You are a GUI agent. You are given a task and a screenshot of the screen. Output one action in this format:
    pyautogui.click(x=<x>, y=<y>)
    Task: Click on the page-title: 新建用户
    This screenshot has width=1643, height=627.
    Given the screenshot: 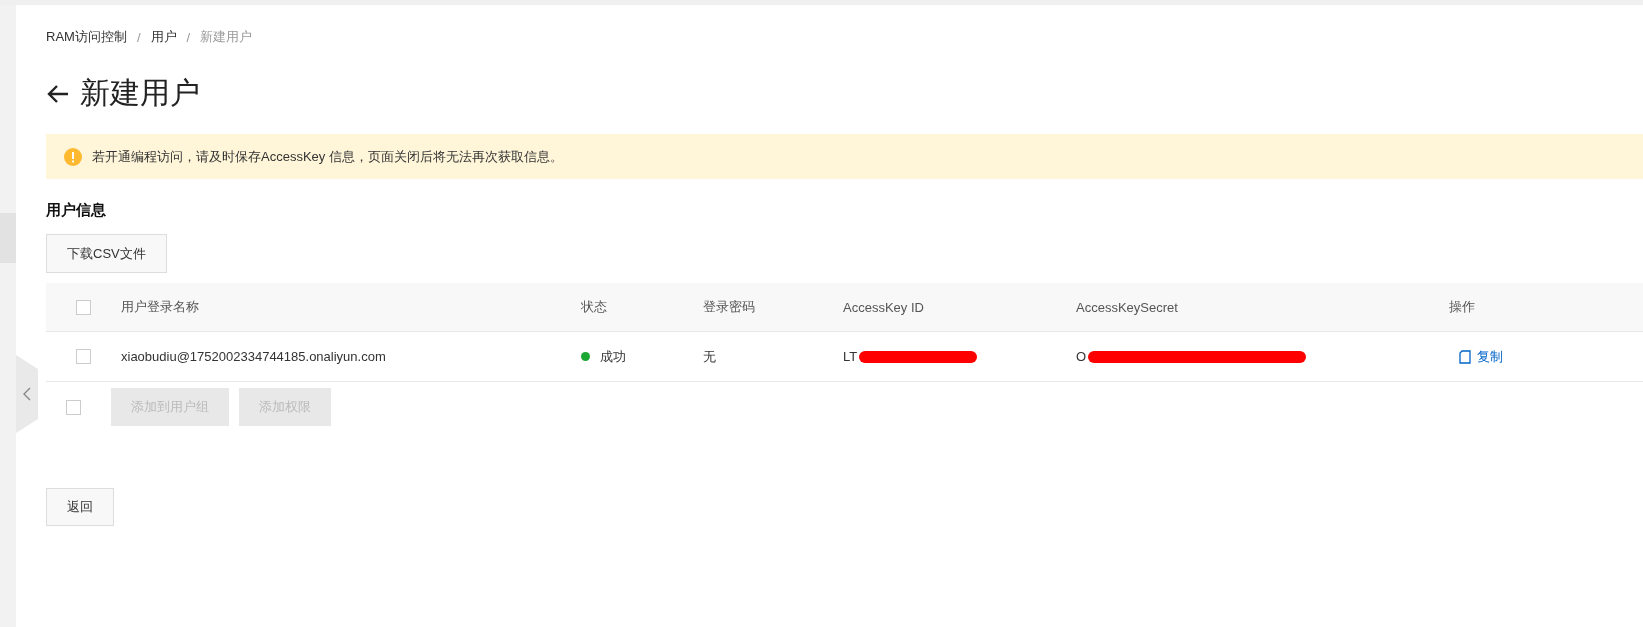 What is the action you would take?
    pyautogui.click(x=140, y=93)
    